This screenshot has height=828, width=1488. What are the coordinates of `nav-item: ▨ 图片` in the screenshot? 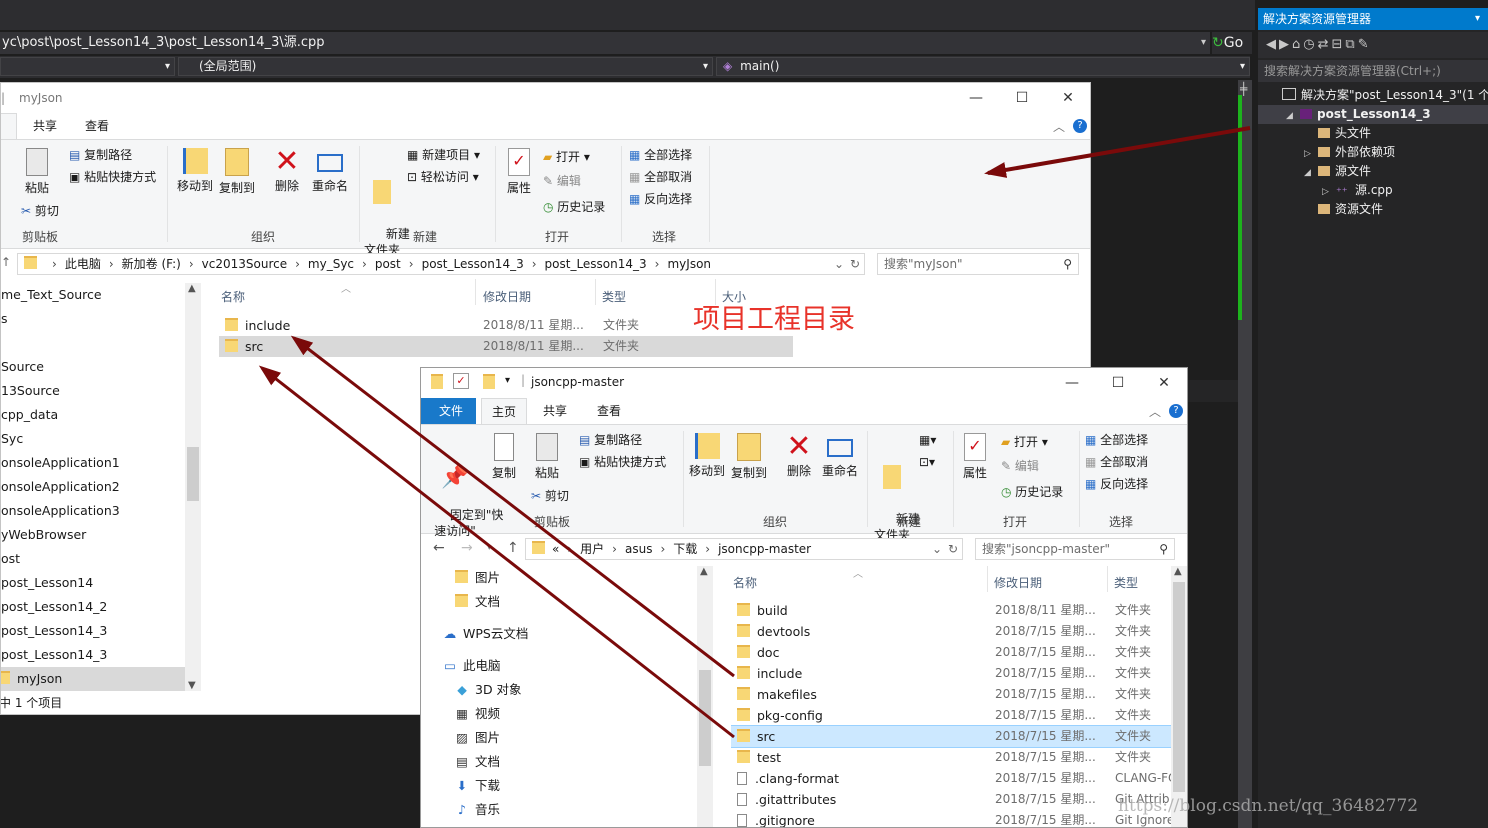 It's located at (477, 738).